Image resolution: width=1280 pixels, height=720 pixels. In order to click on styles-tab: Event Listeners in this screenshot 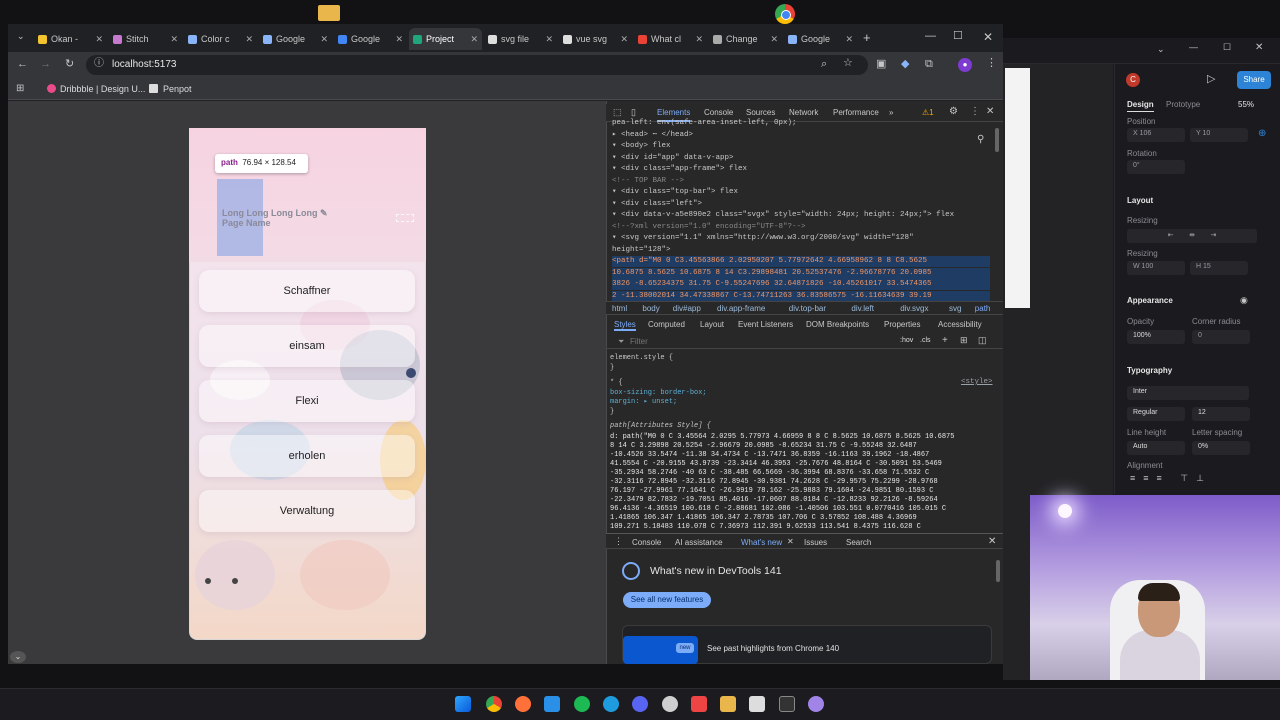, I will do `click(765, 324)`.